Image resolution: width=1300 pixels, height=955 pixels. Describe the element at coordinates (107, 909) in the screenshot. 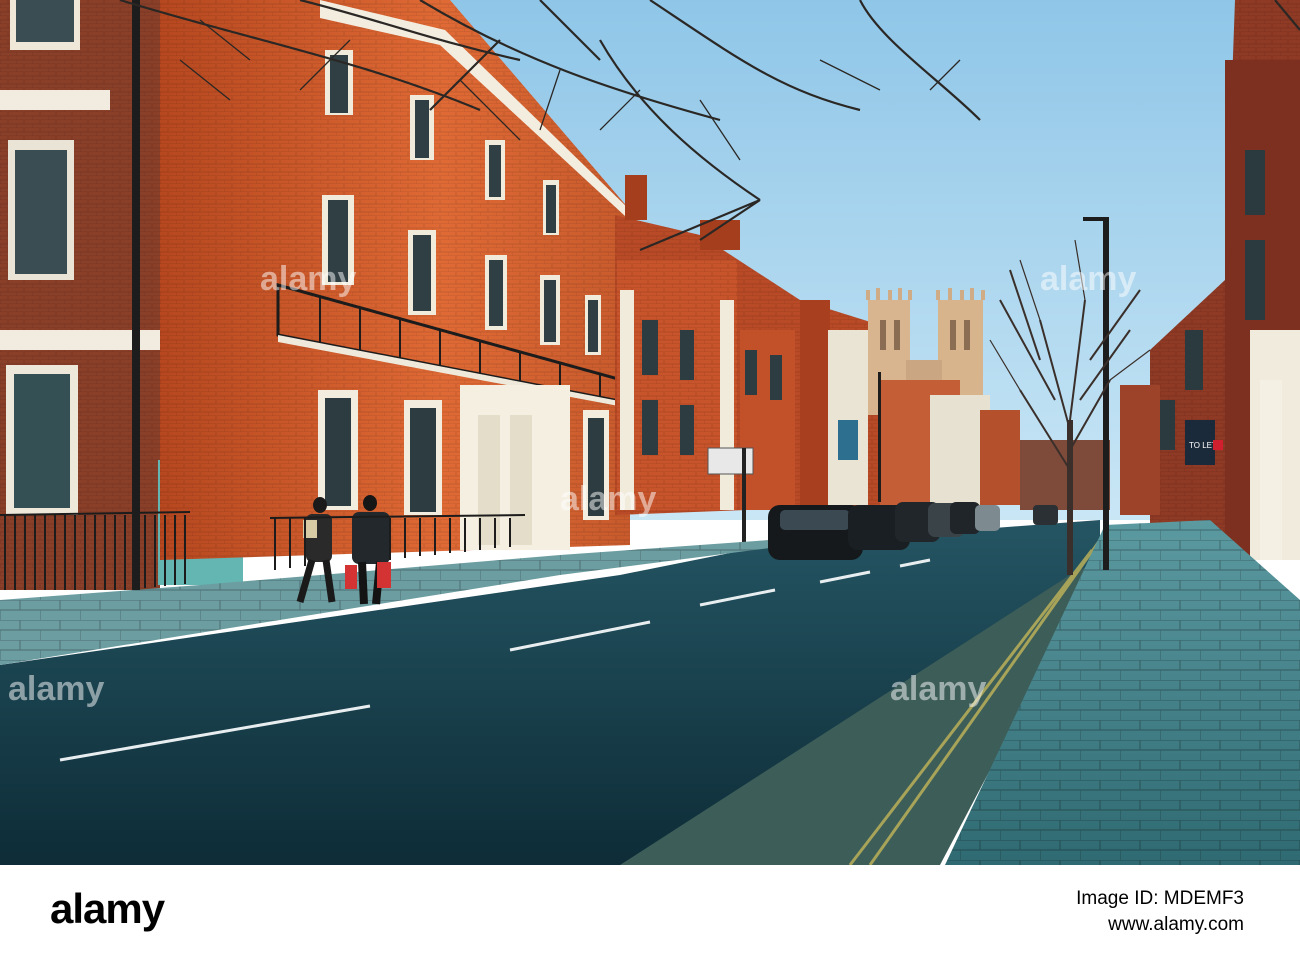

I see `alamy-logo: alamy` at that location.